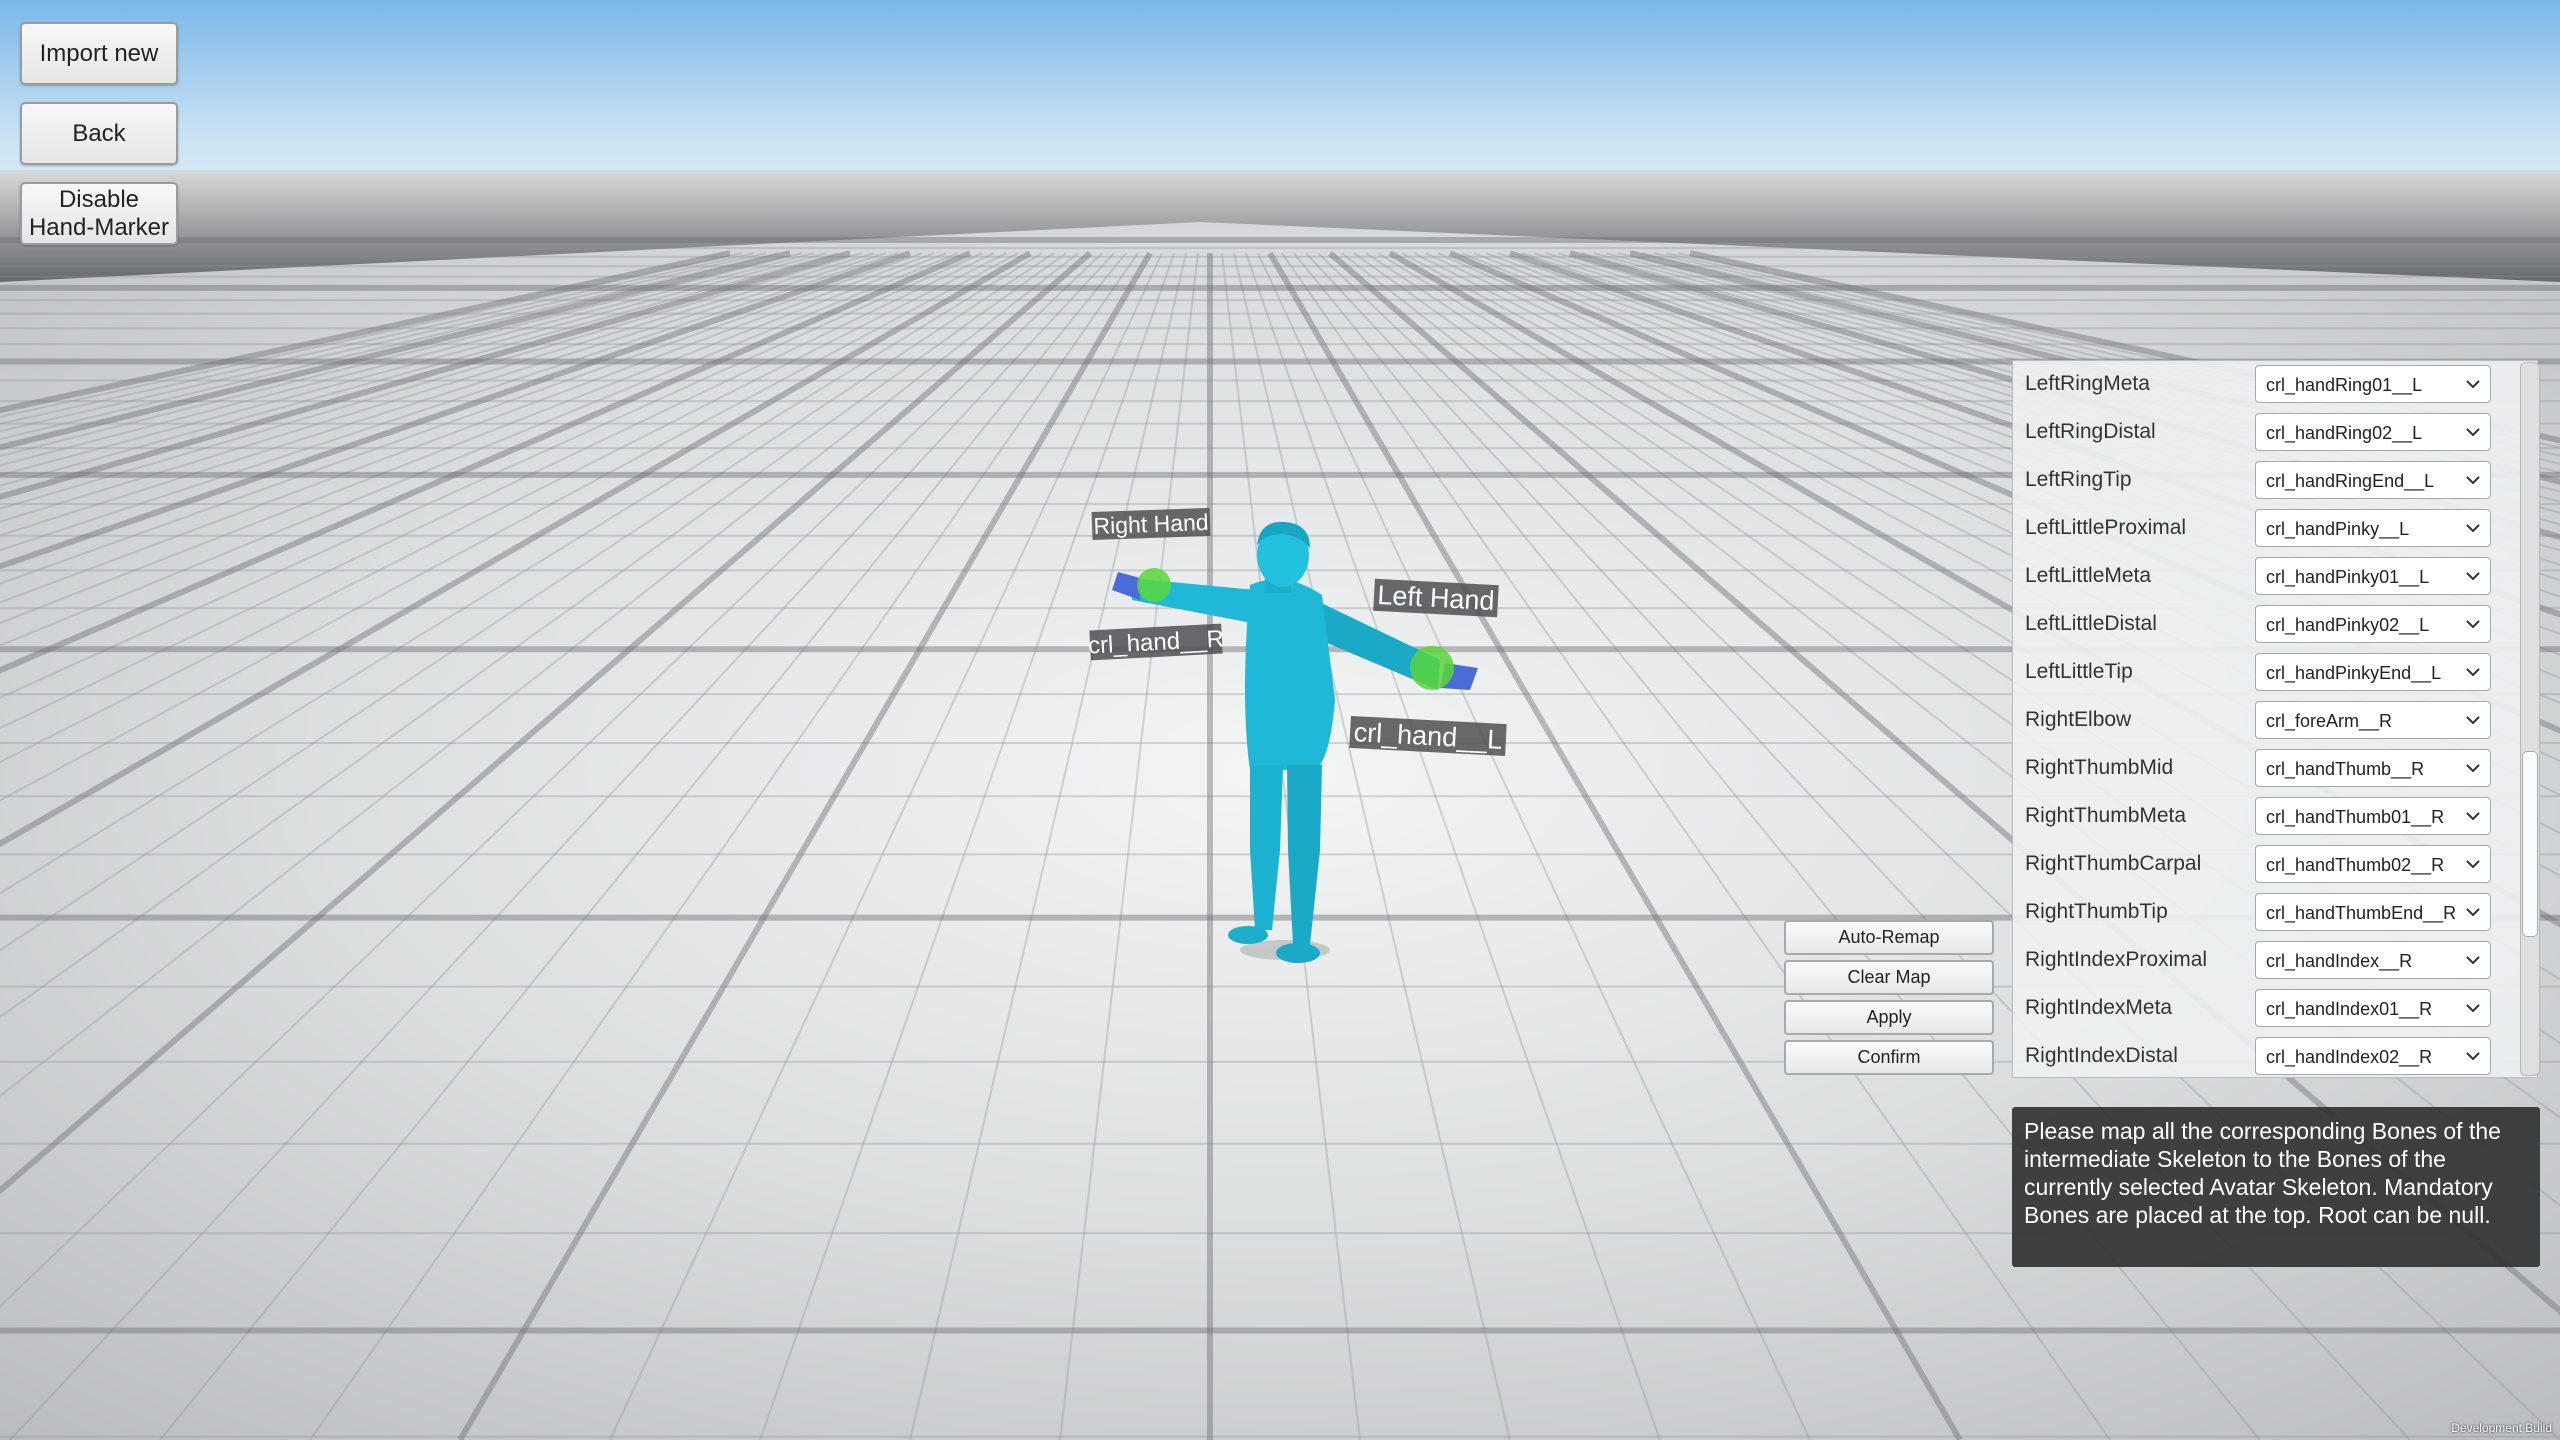  Describe the element at coordinates (2116, 959) in the screenshot. I see `bone-label: RightIndexProximal` at that location.